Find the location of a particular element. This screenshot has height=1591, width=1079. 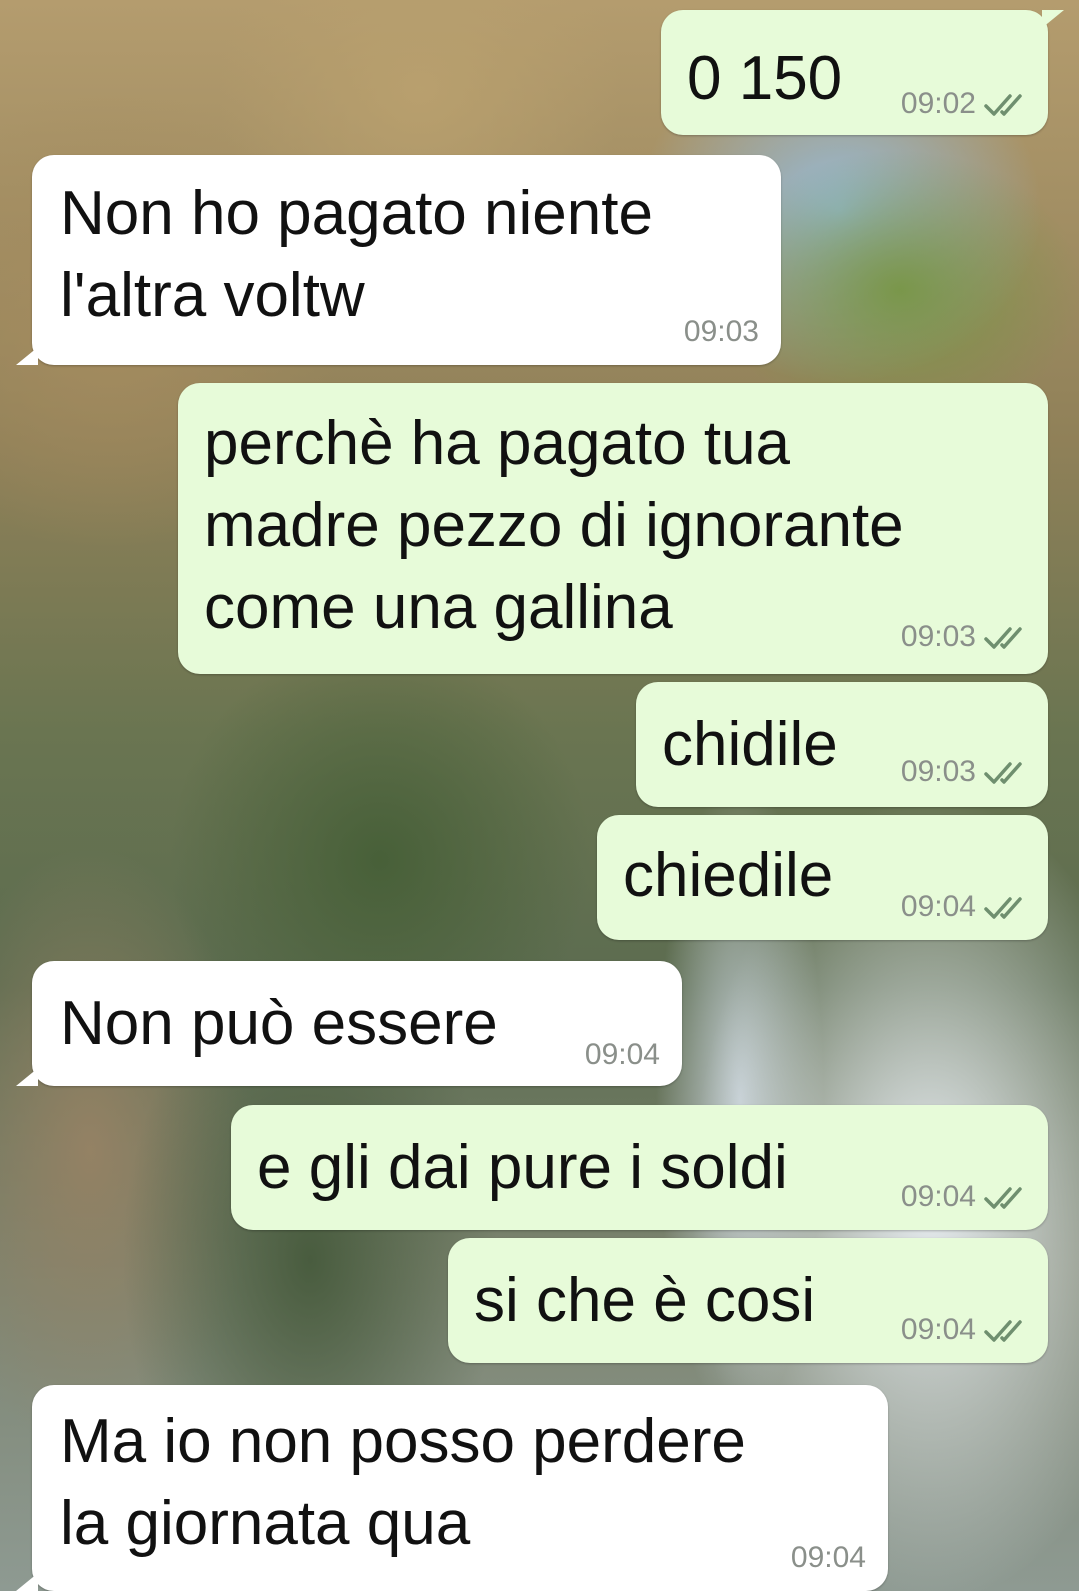

message-outgoing: chiedile 09:04 is located at coordinates (822, 877).